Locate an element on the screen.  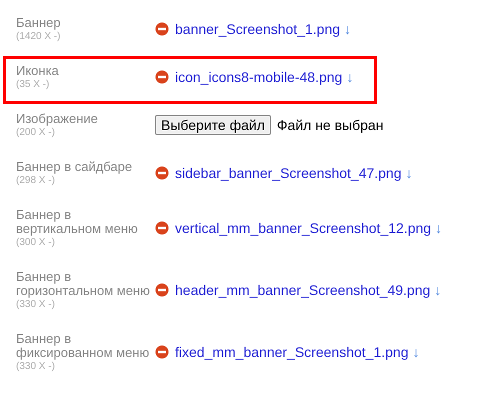
field-label: Баннер в вертикальном меню is located at coordinates (77, 222).